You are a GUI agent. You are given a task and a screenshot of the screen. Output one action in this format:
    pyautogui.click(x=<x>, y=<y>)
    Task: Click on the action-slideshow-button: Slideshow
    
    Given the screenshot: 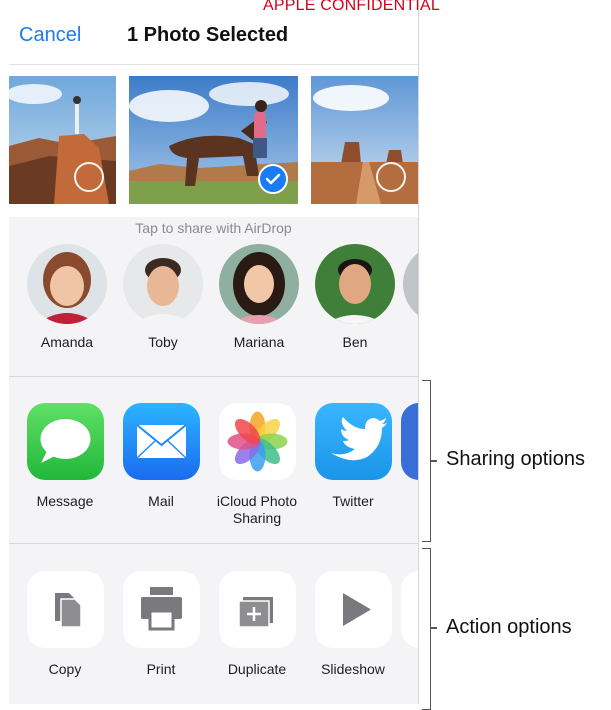 What is the action you would take?
    pyautogui.click(x=353, y=624)
    